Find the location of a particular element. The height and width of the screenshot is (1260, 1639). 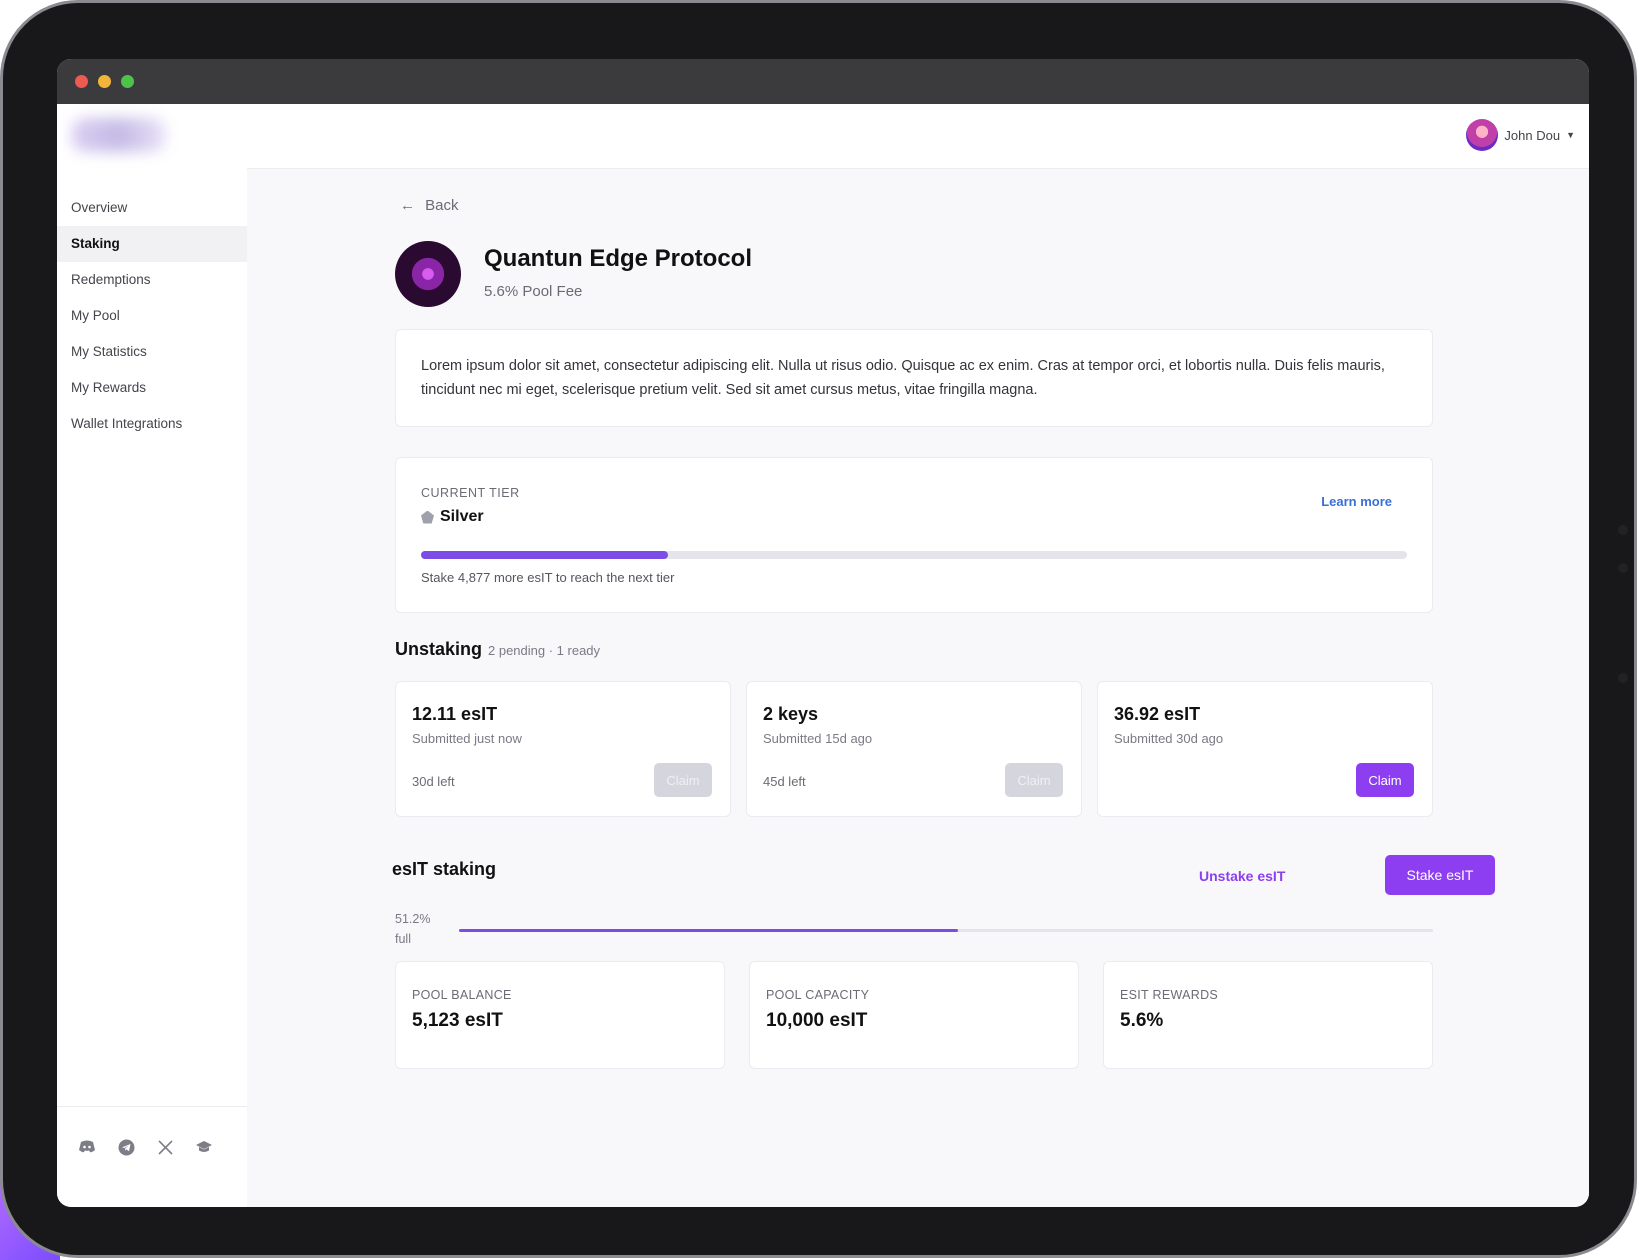

sidebar-item-my-rewards: My Rewards is located at coordinates (152, 388).